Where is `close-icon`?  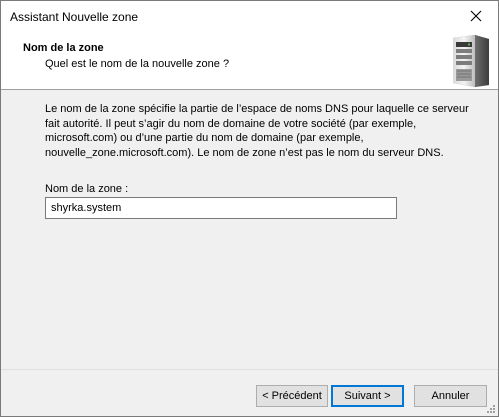
close-icon is located at coordinates (476, 16).